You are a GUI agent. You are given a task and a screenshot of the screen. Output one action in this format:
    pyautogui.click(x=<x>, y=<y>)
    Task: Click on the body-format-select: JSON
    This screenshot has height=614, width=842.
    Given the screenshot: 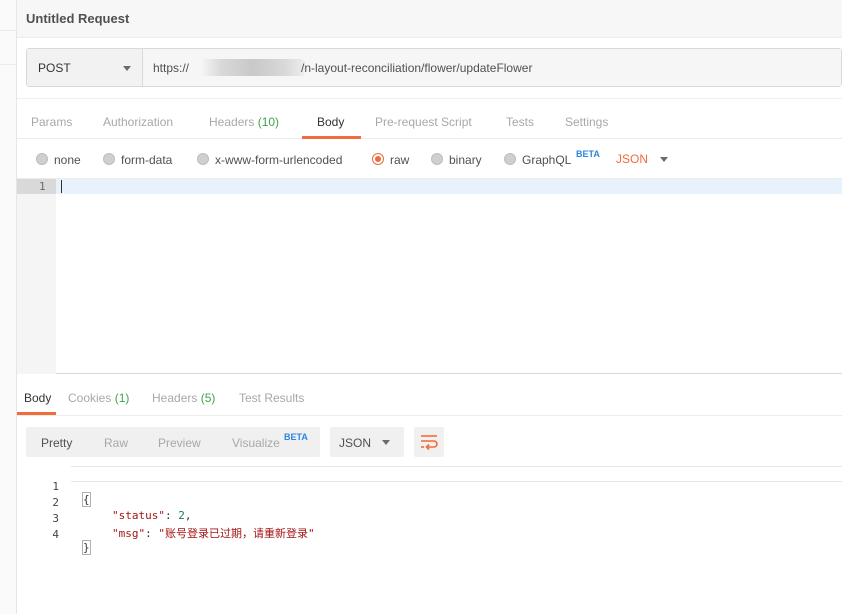 What is the action you would take?
    pyautogui.click(x=632, y=159)
    